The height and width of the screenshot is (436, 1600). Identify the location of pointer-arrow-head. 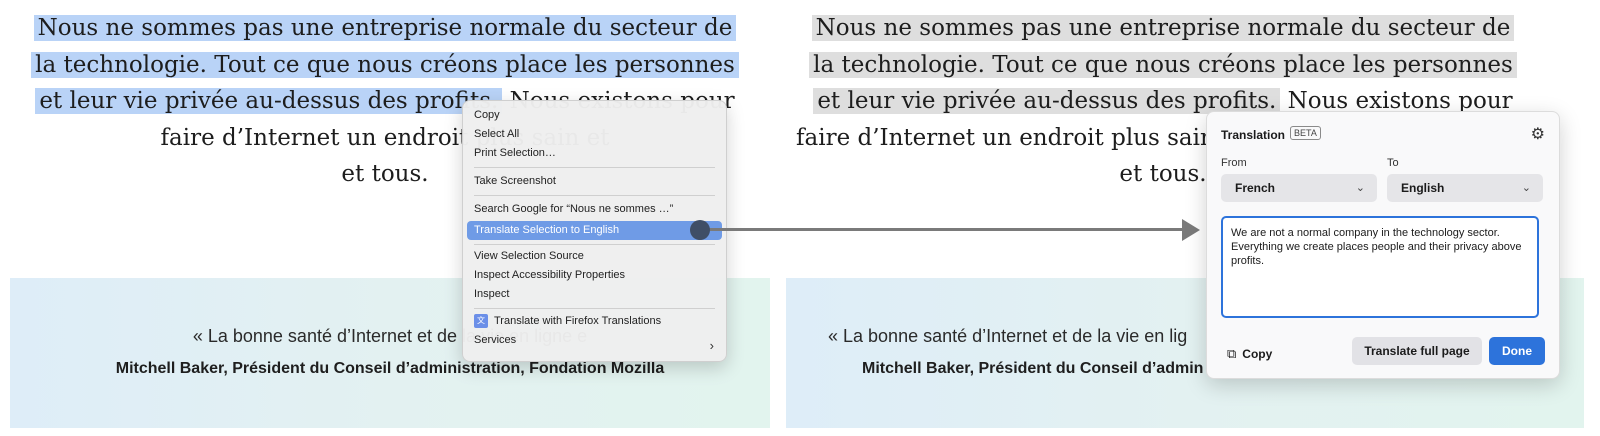
(1191, 230).